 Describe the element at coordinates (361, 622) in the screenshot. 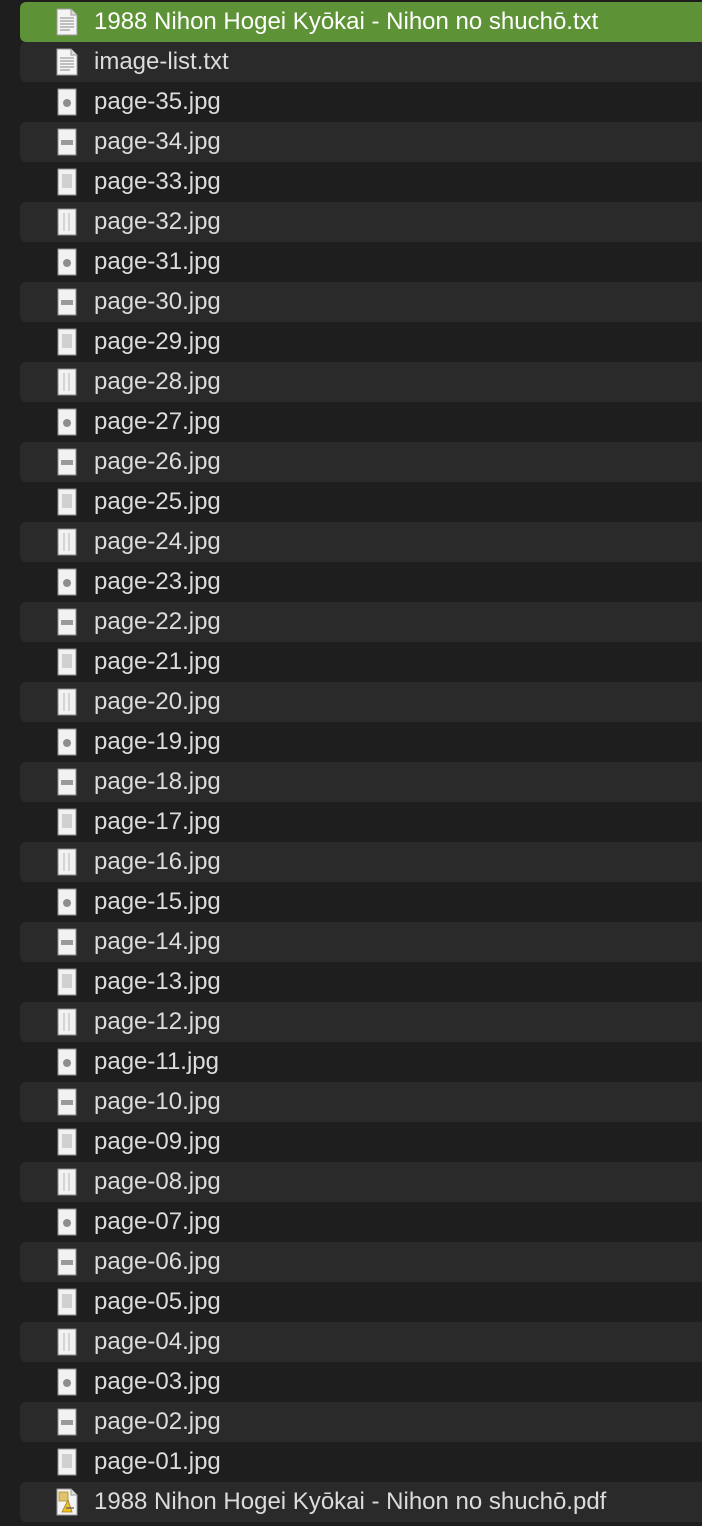

I see `file-row: page-22.jpg` at that location.